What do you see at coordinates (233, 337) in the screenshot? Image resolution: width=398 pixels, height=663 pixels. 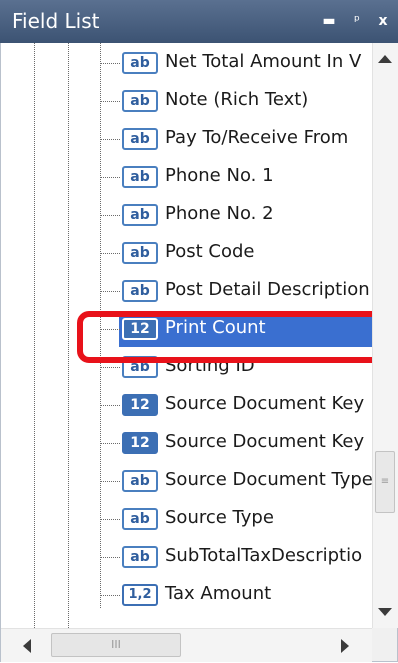 I see `annotation-highlight-box` at bounding box center [233, 337].